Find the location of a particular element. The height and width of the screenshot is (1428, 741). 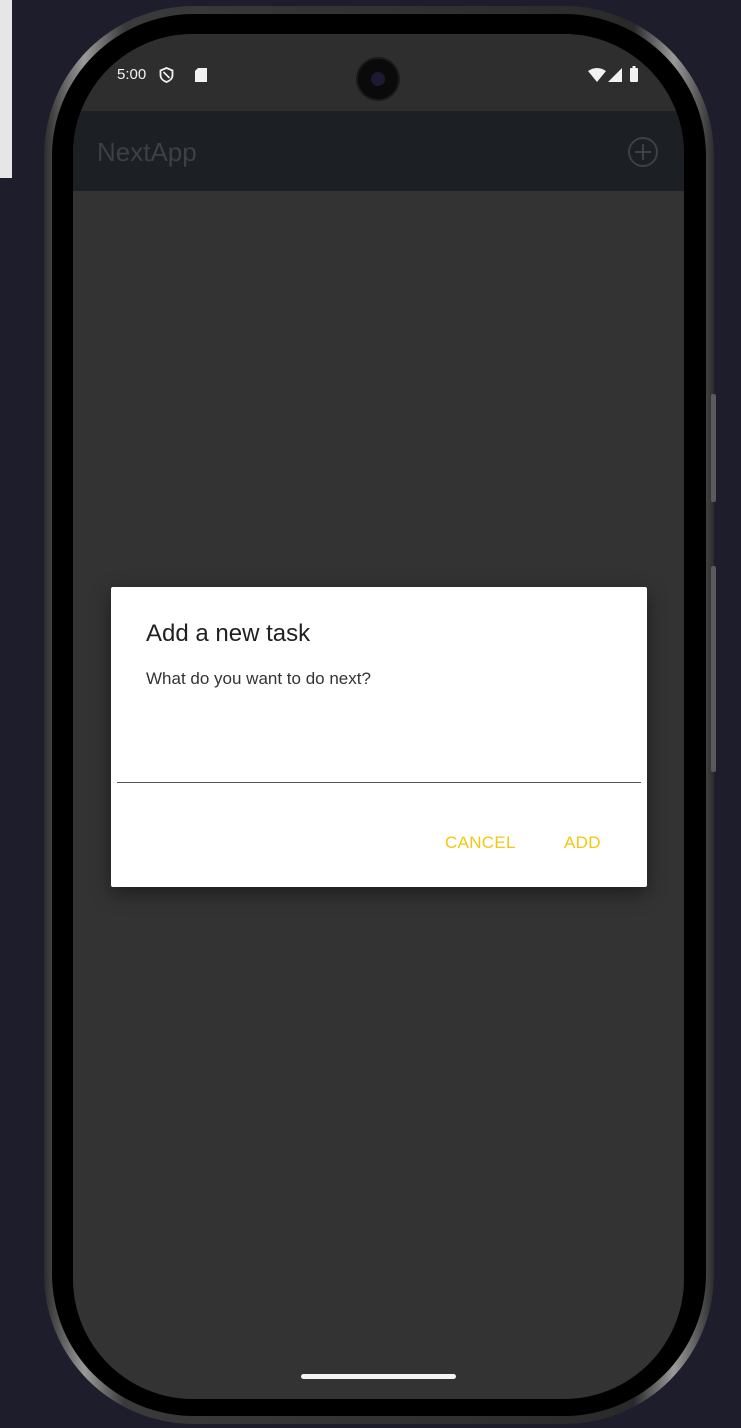

home-indicator is located at coordinates (378, 1376).